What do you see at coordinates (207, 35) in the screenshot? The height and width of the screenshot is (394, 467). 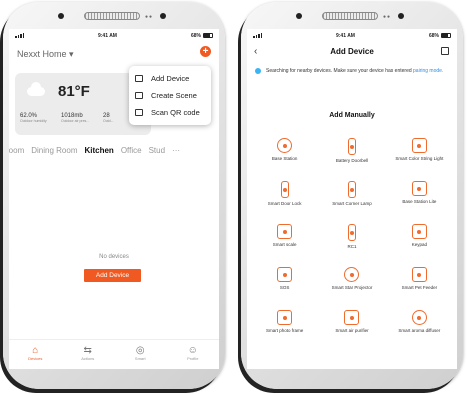 I see `battery-icon` at bounding box center [207, 35].